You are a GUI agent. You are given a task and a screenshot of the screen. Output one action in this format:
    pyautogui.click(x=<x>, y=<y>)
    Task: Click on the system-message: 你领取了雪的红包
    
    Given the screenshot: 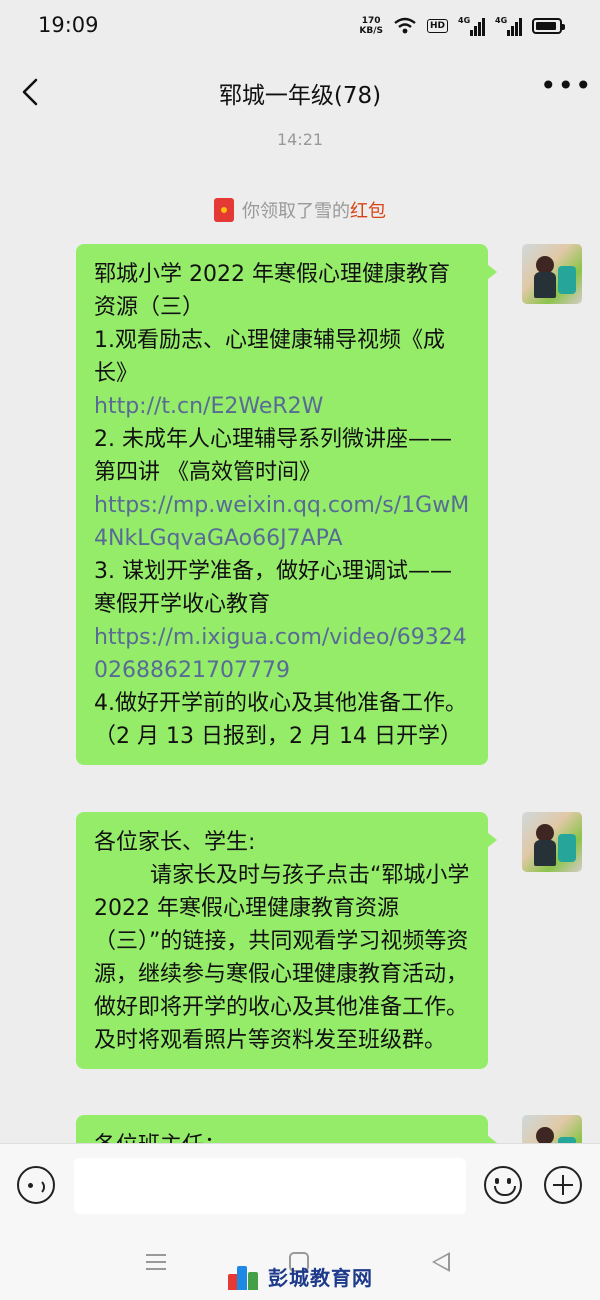 What is the action you would take?
    pyautogui.click(x=300, y=210)
    